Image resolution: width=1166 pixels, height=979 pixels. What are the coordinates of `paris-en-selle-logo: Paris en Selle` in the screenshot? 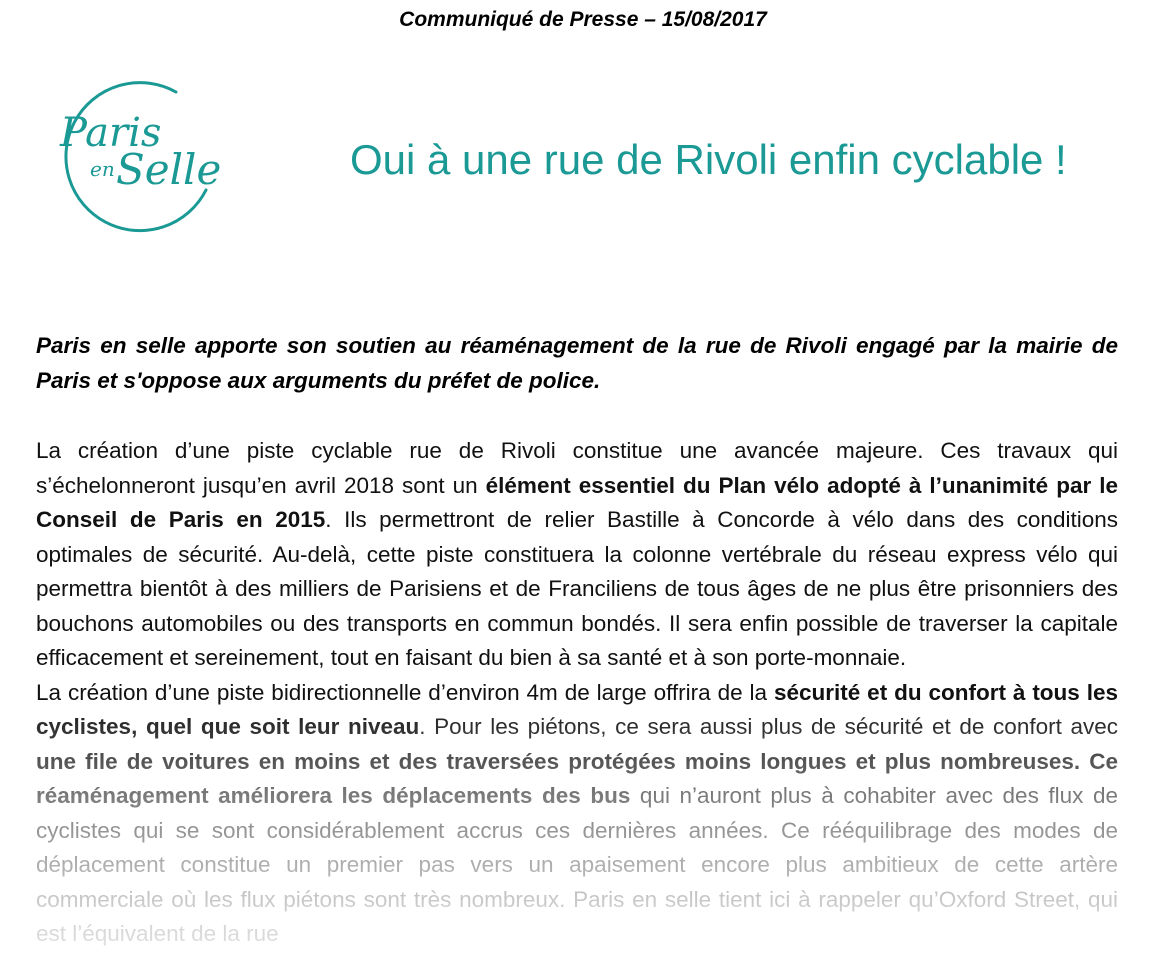 It's located at (140, 157).